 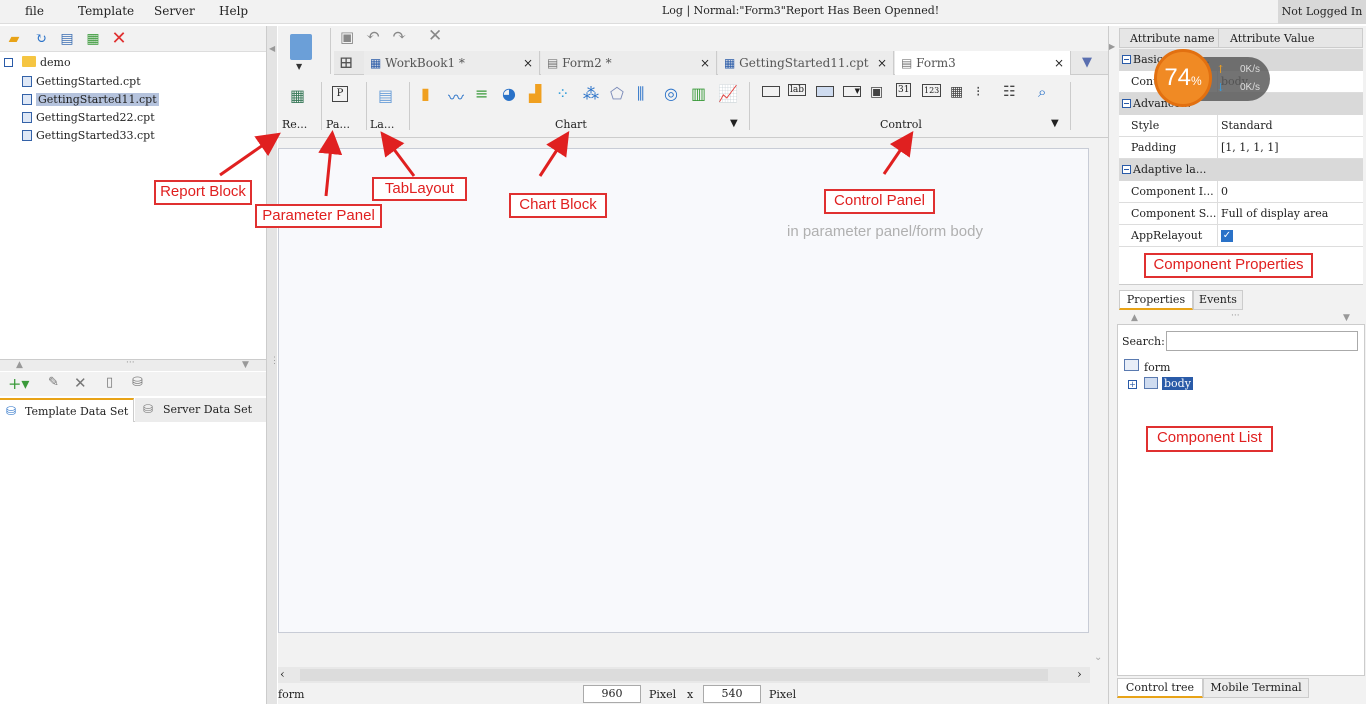 What do you see at coordinates (1228, 265) in the screenshot?
I see `annotation-component-properties: Component Properties` at bounding box center [1228, 265].